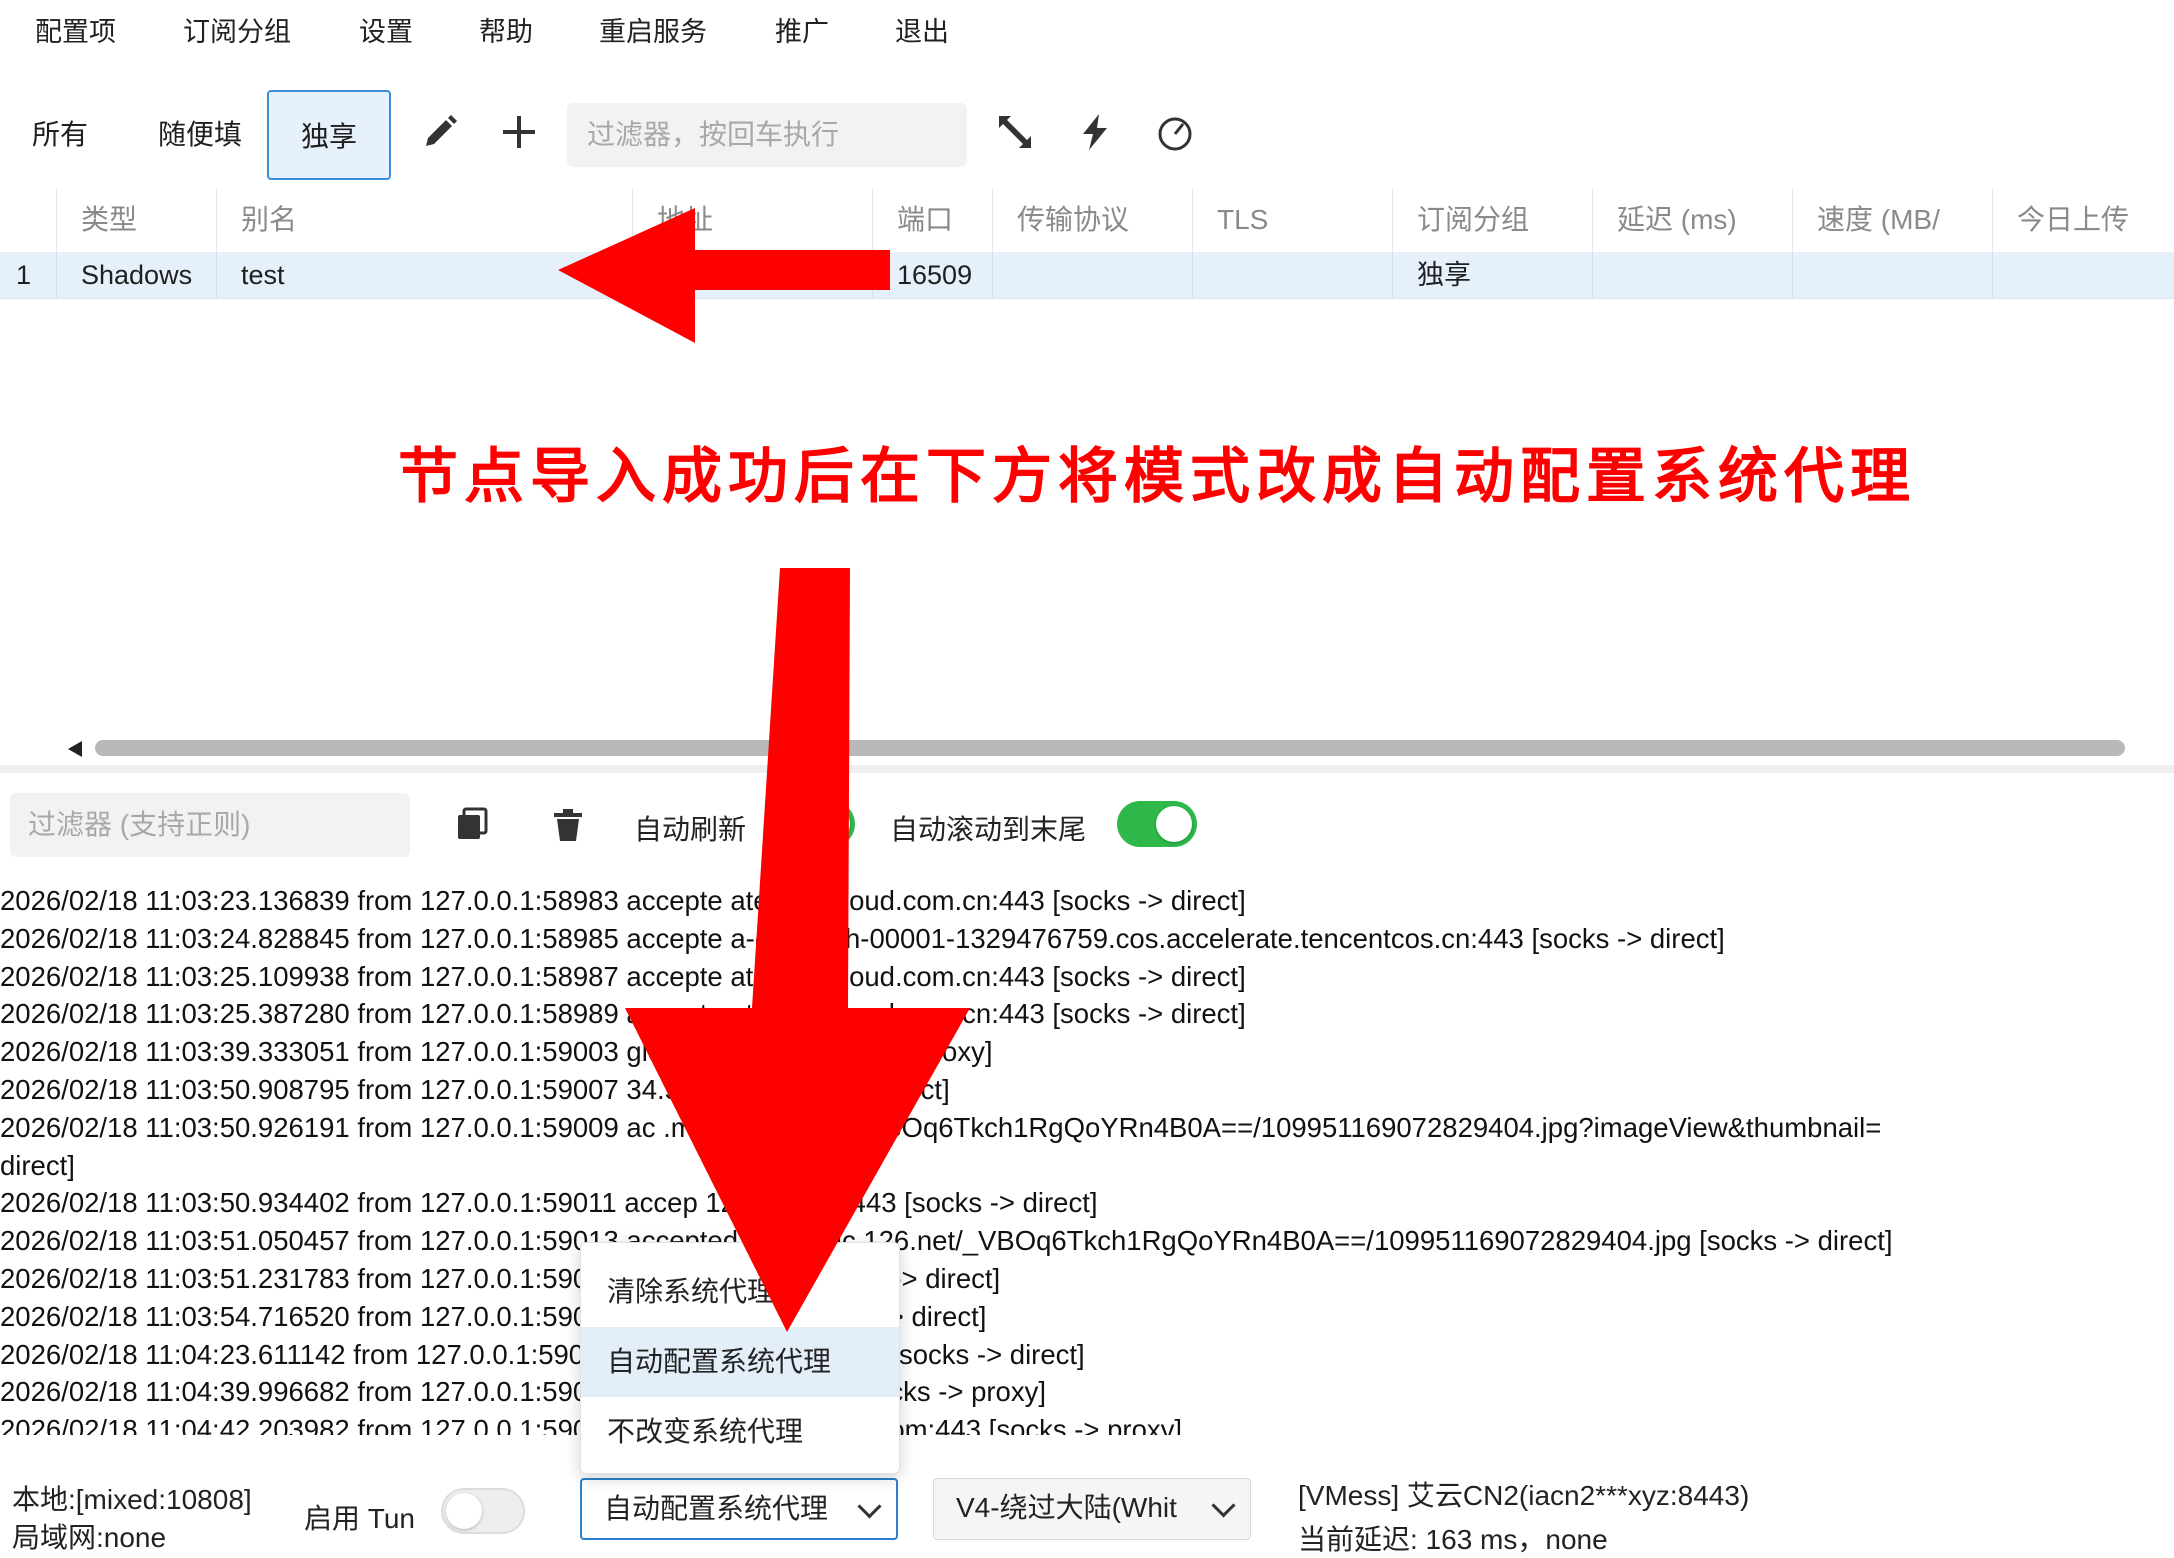 This screenshot has height=1558, width=2174. Describe the element at coordinates (2083, 220) in the screenshot. I see `column-header-upload-today: 今日上传` at that location.